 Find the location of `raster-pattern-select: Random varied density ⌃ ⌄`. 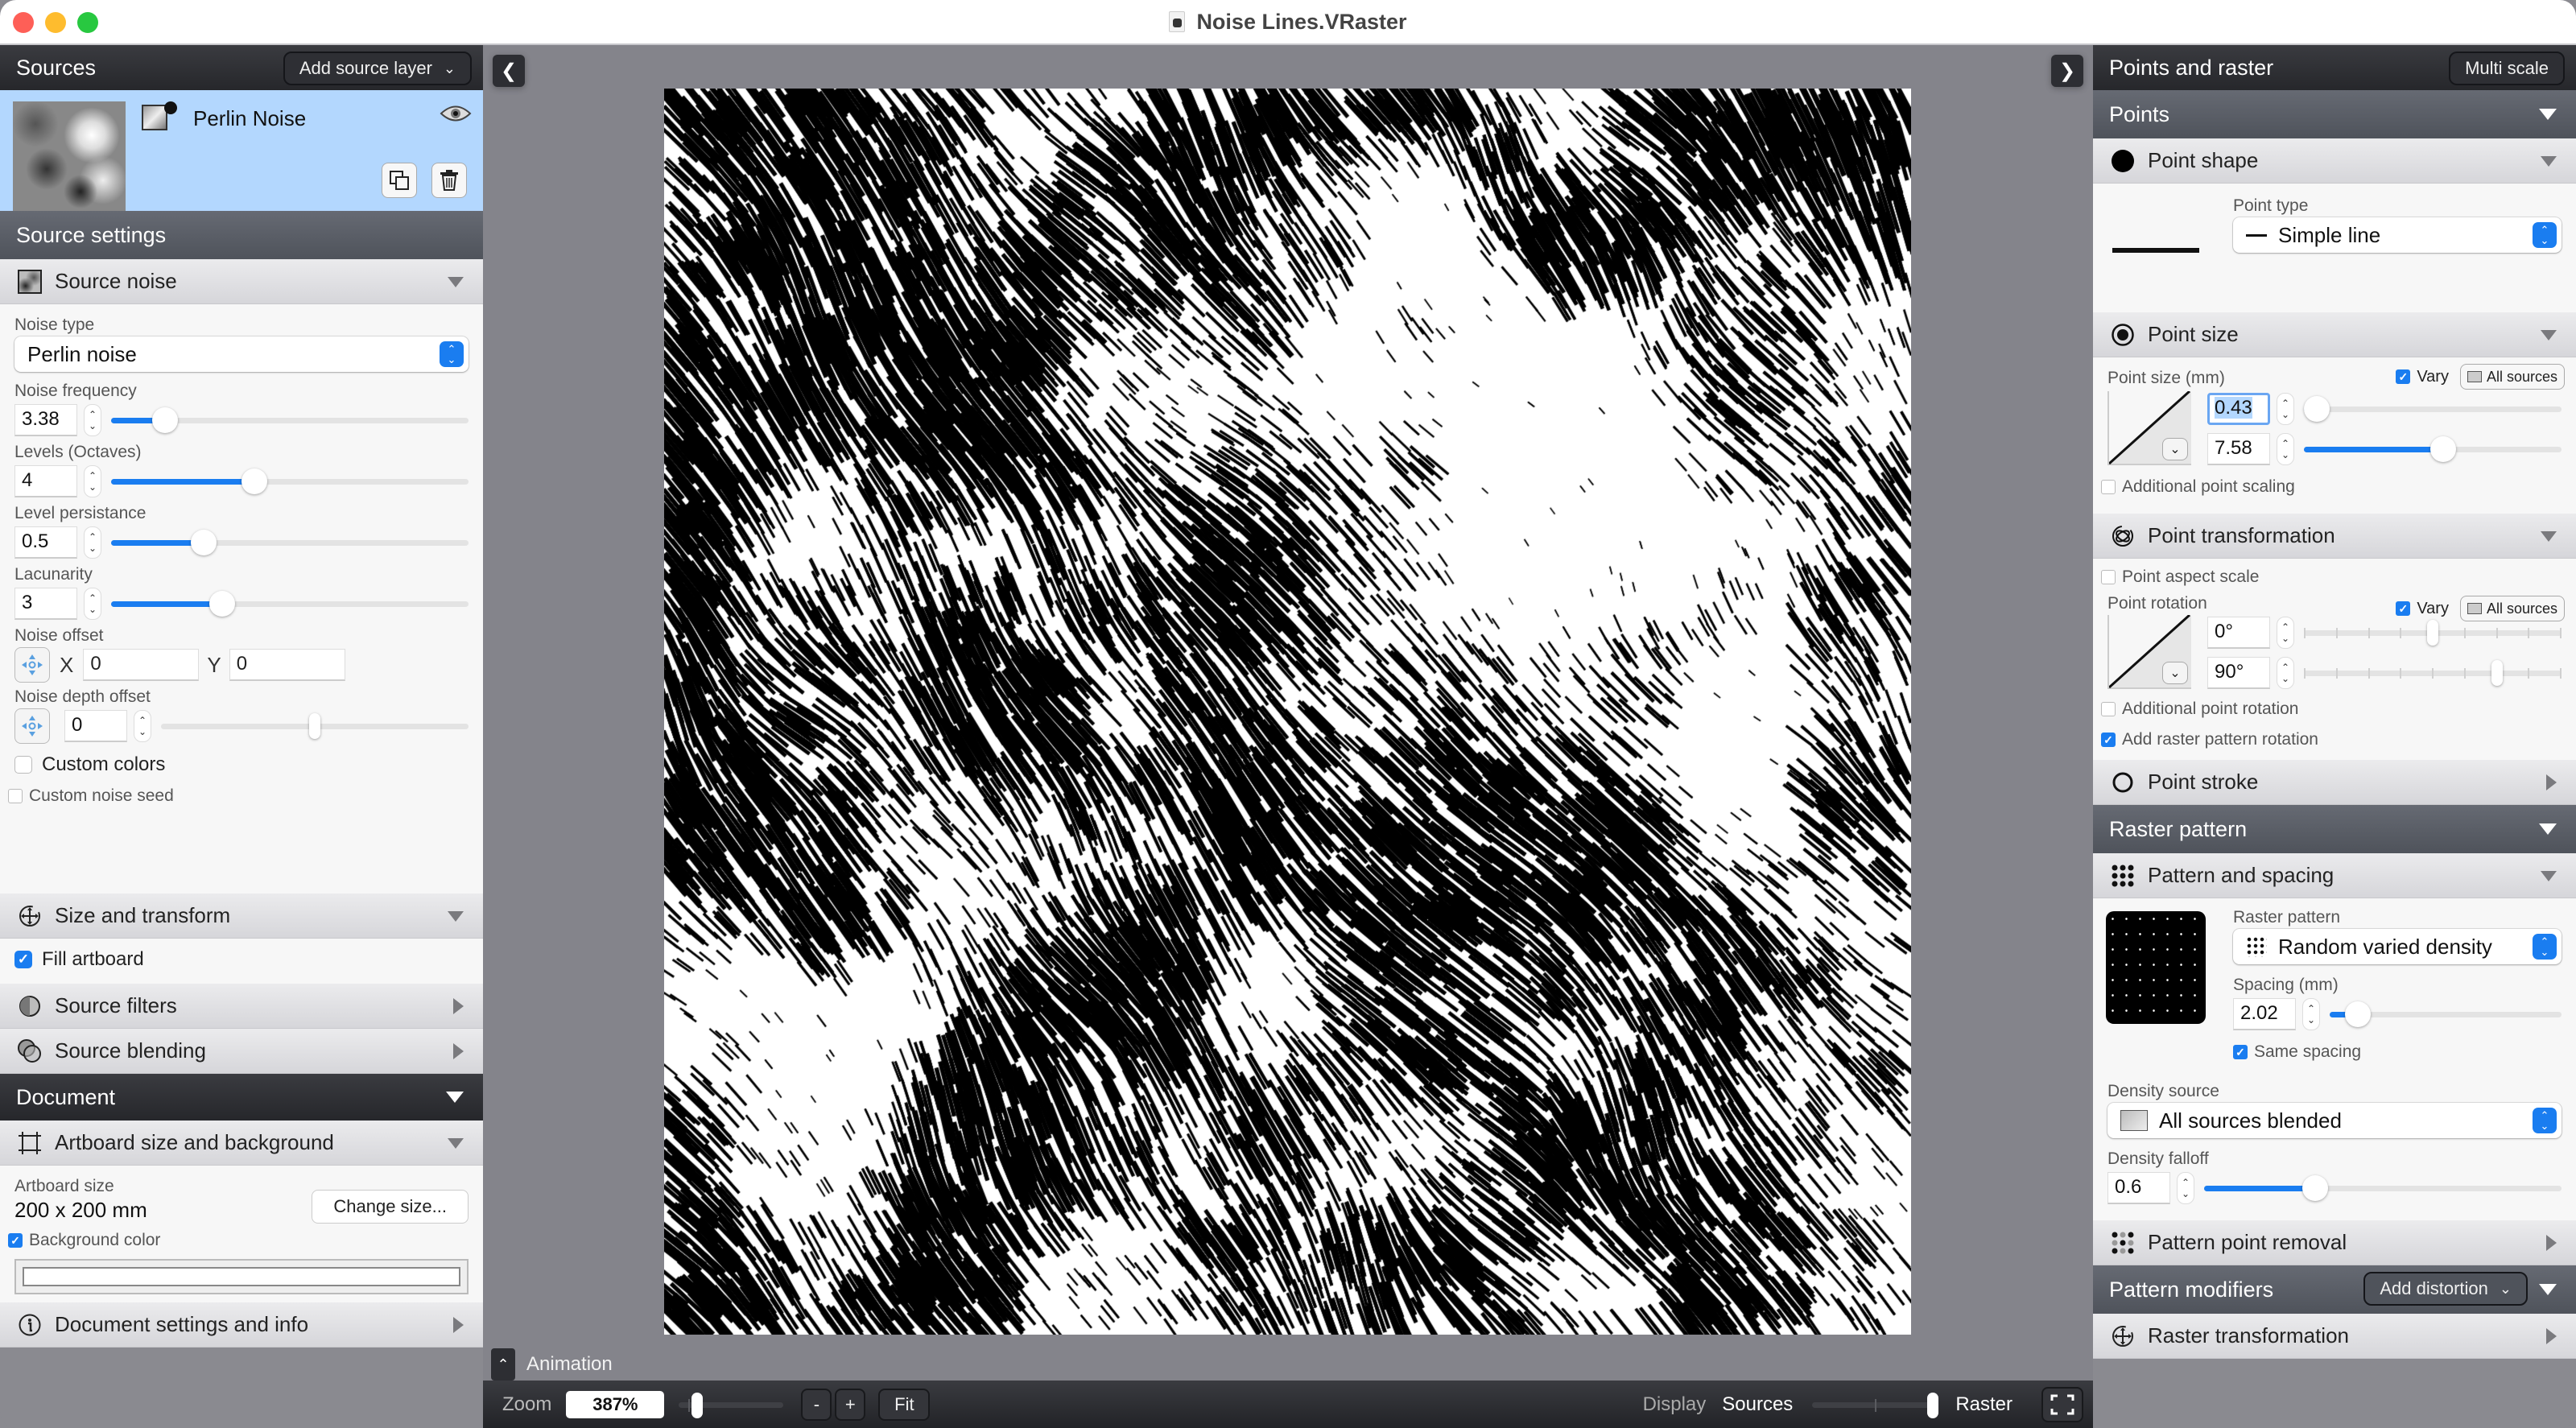

raster-pattern-select: Random varied density ⌃ ⌄ is located at coordinates (2397, 946).